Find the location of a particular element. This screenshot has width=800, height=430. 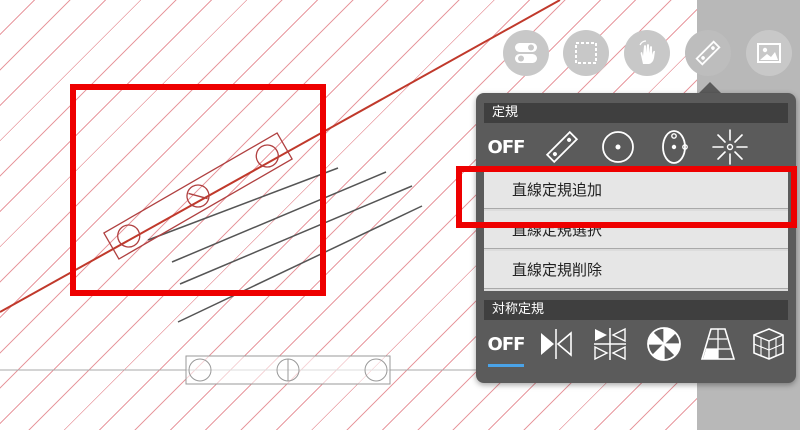

radial-symmetry-icon is located at coordinates (664, 344).